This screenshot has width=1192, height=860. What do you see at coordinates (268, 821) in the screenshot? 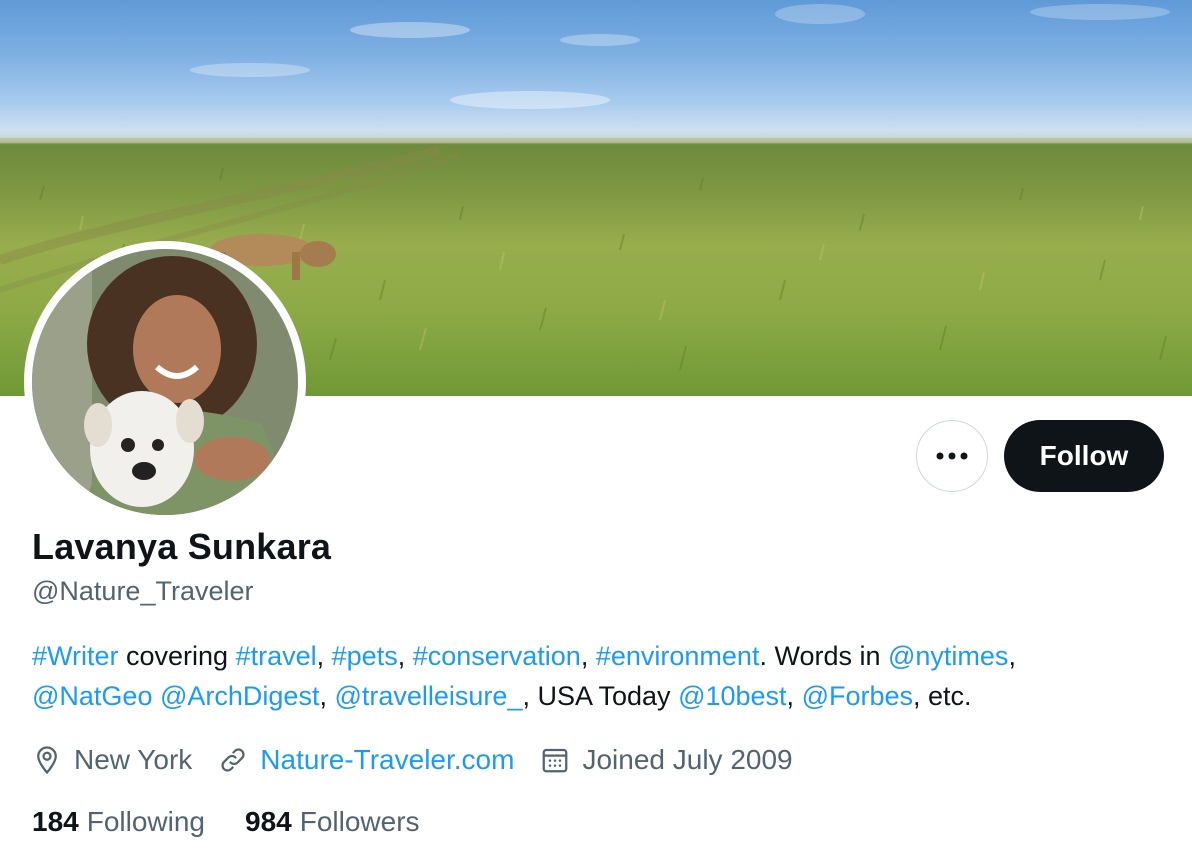
I see `followers-count: 984` at bounding box center [268, 821].